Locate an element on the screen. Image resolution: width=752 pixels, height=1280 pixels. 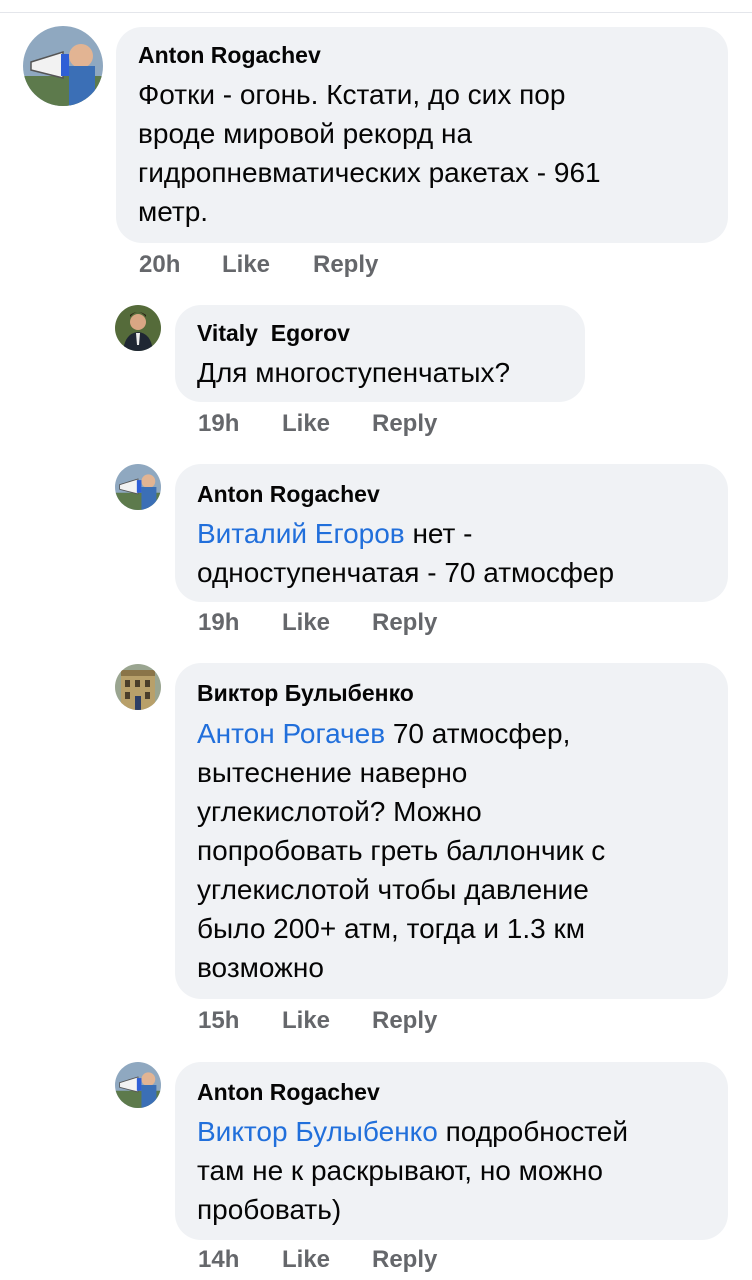
mention-link: Виталий Егоров is located at coordinates (301, 533).